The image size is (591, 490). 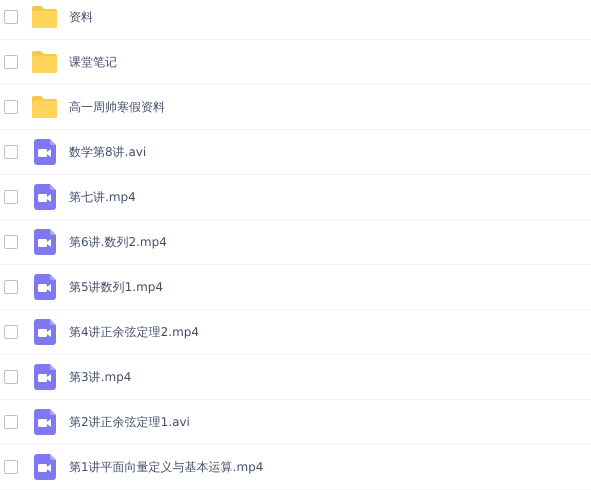 I want to click on file-name: 资料, so click(x=81, y=17).